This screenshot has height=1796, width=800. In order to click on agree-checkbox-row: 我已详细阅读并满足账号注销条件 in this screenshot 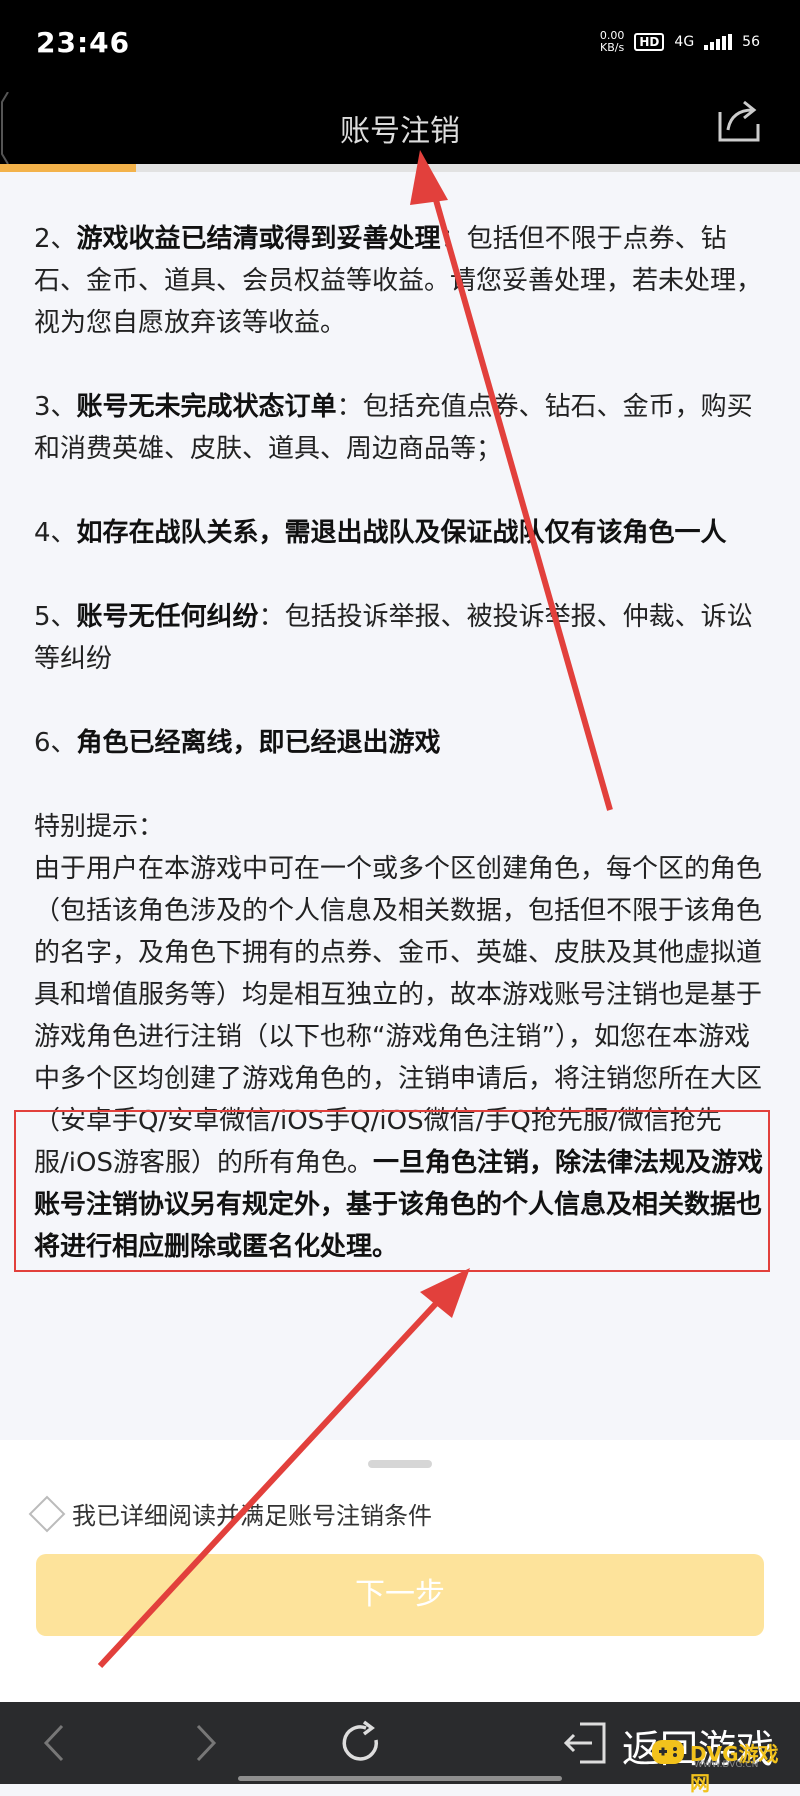, I will do `click(230, 1513)`.